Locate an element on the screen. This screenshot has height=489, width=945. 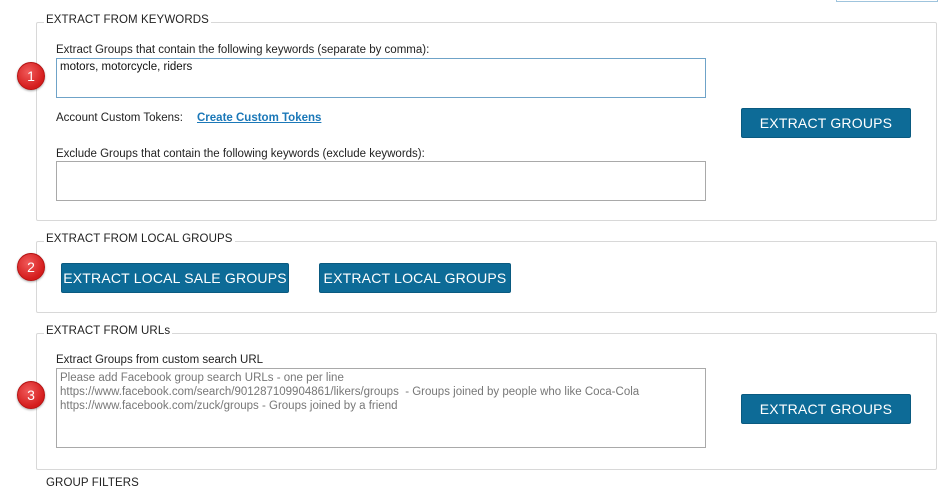
extract-groups-urls-button: EXTRACT GROUPS is located at coordinates (826, 409).